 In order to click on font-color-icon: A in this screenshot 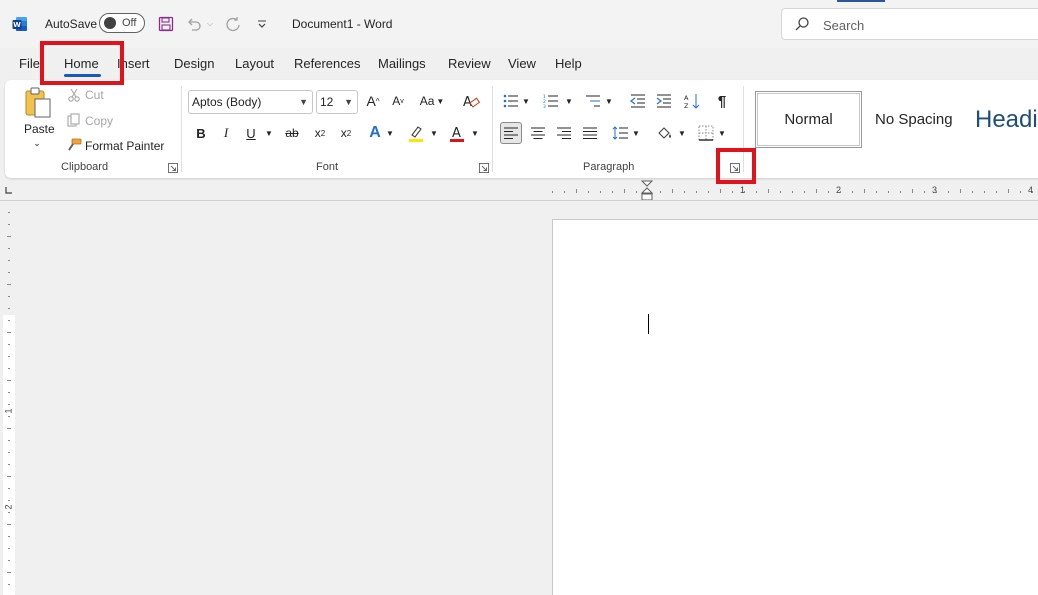, I will do `click(457, 133)`.